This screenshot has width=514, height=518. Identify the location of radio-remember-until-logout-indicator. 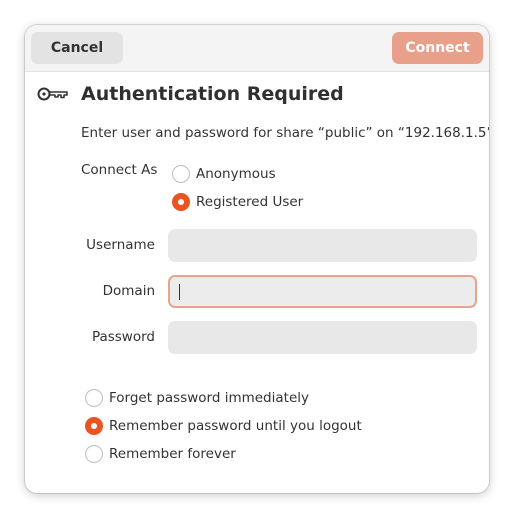
(94, 426).